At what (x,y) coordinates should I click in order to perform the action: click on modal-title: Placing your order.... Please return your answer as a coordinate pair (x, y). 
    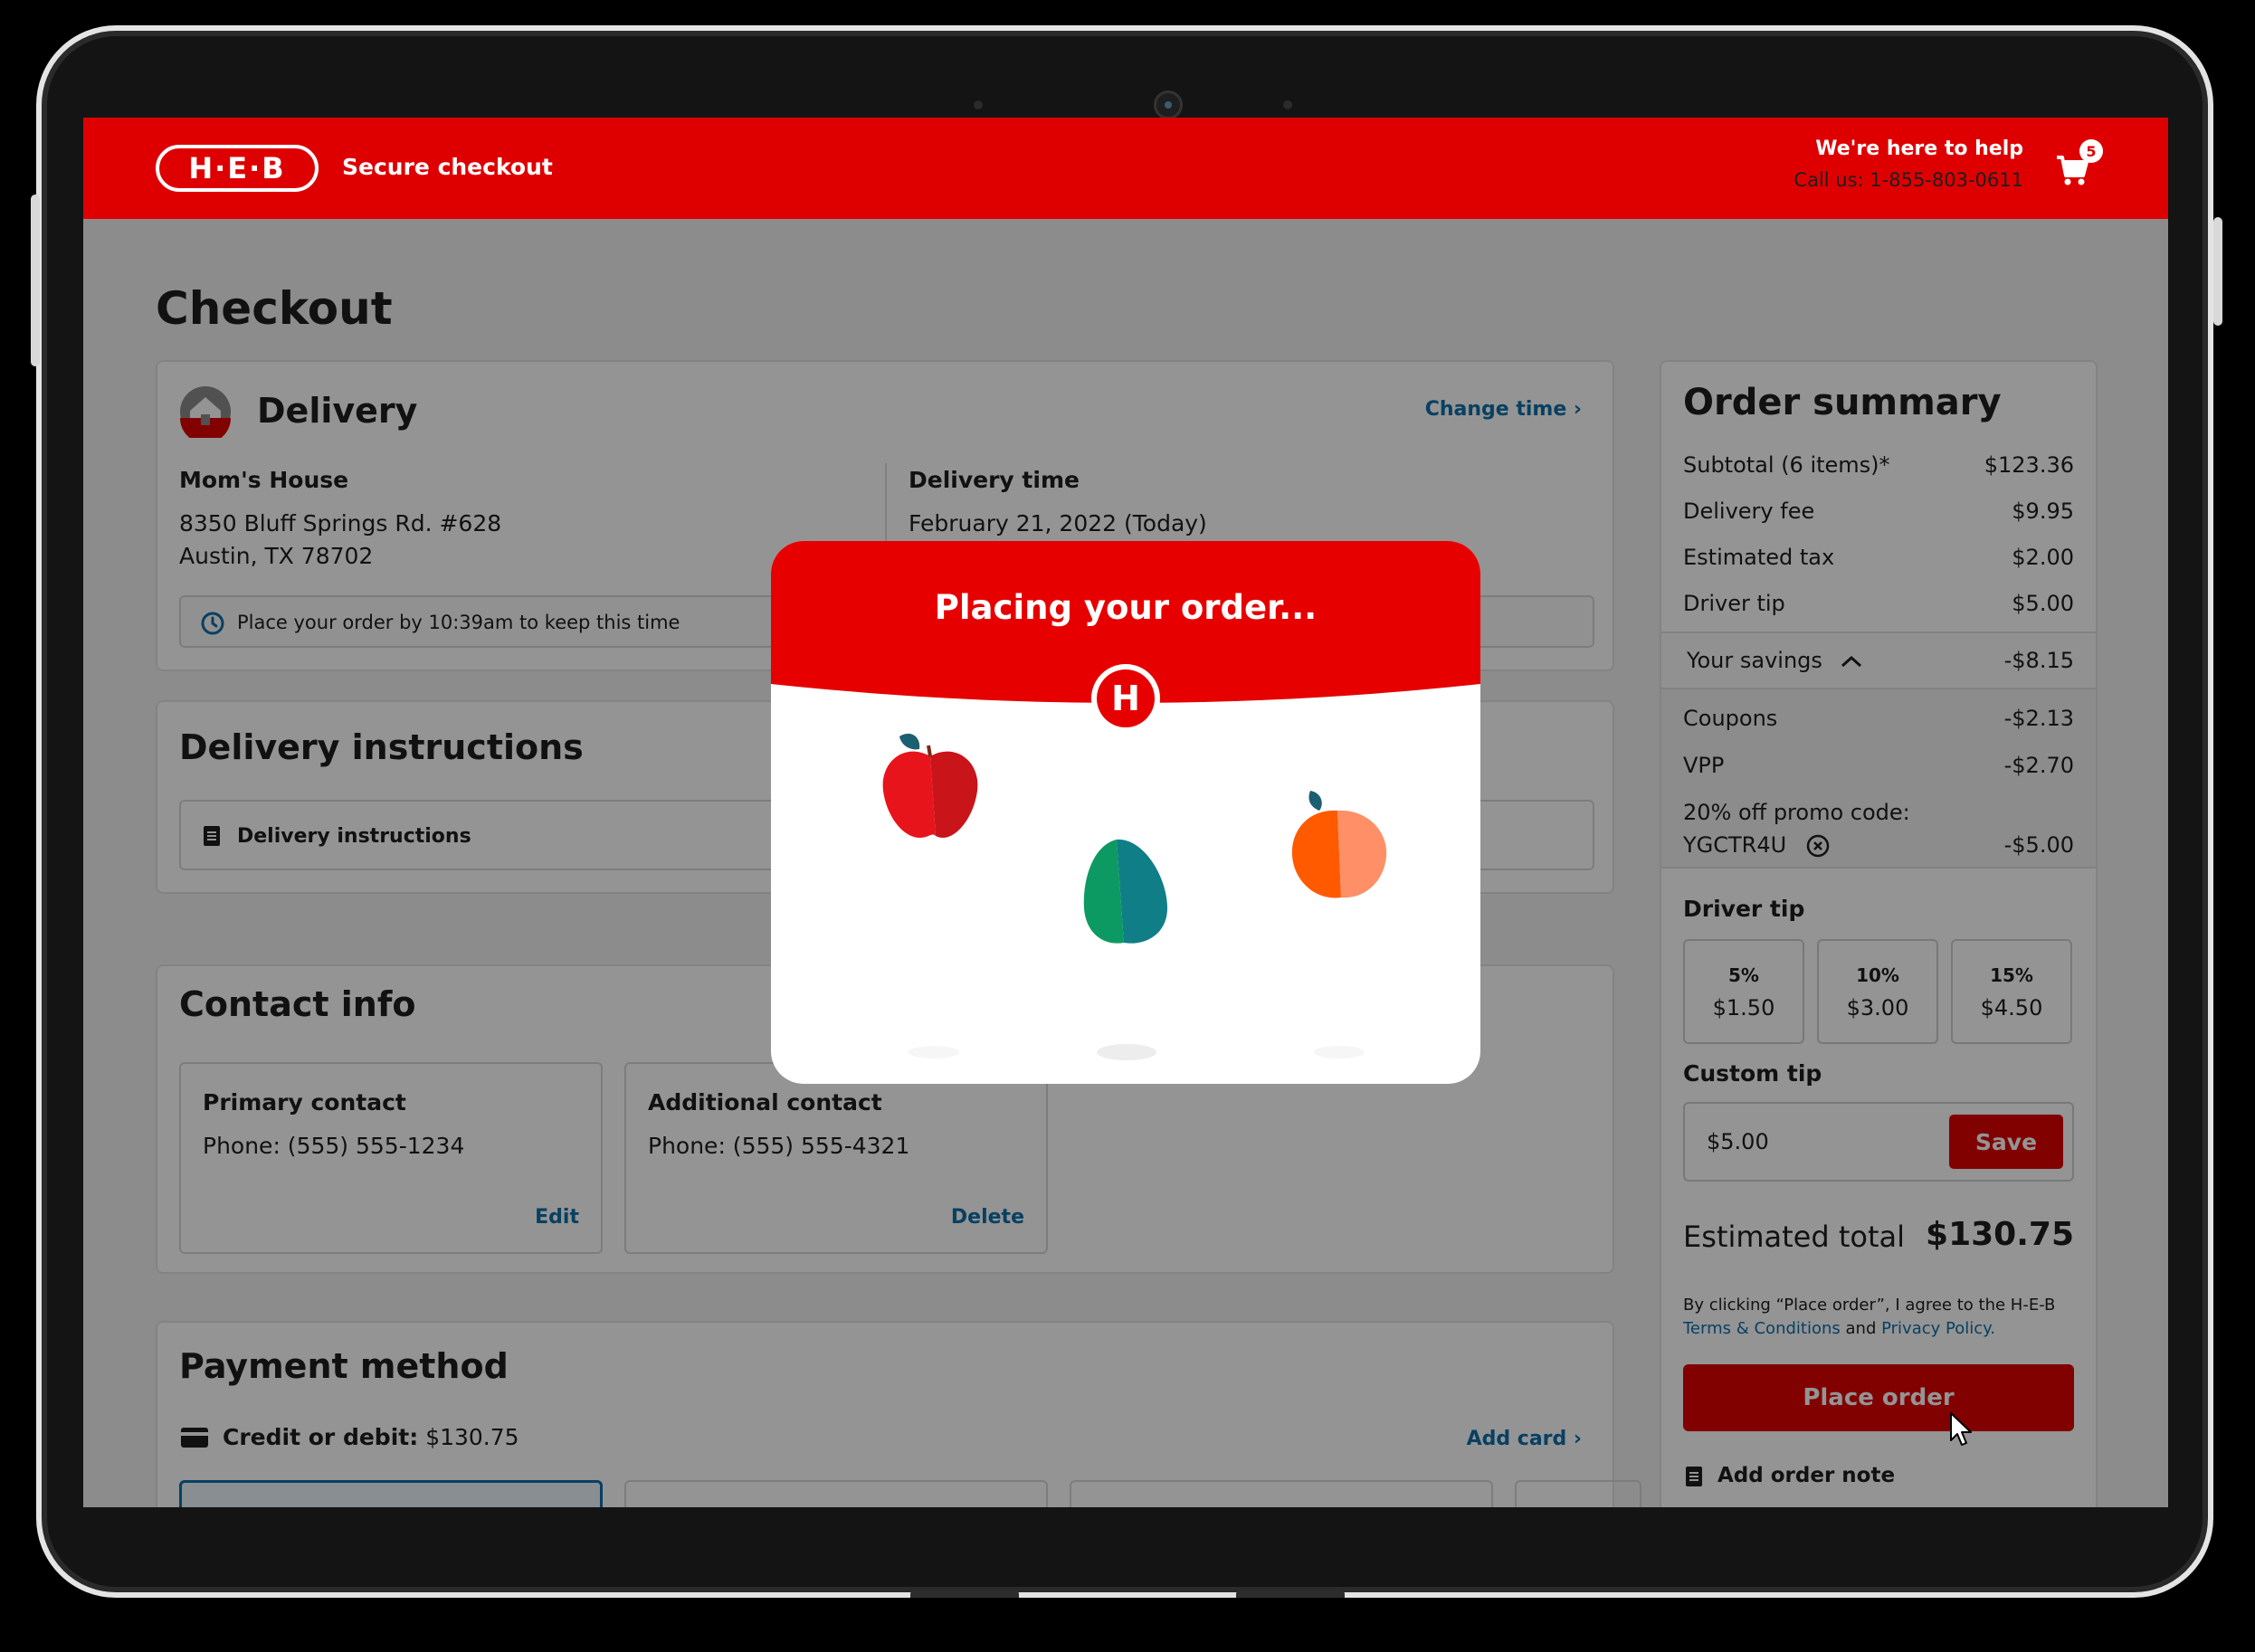
    Looking at the image, I should click on (1126, 607).